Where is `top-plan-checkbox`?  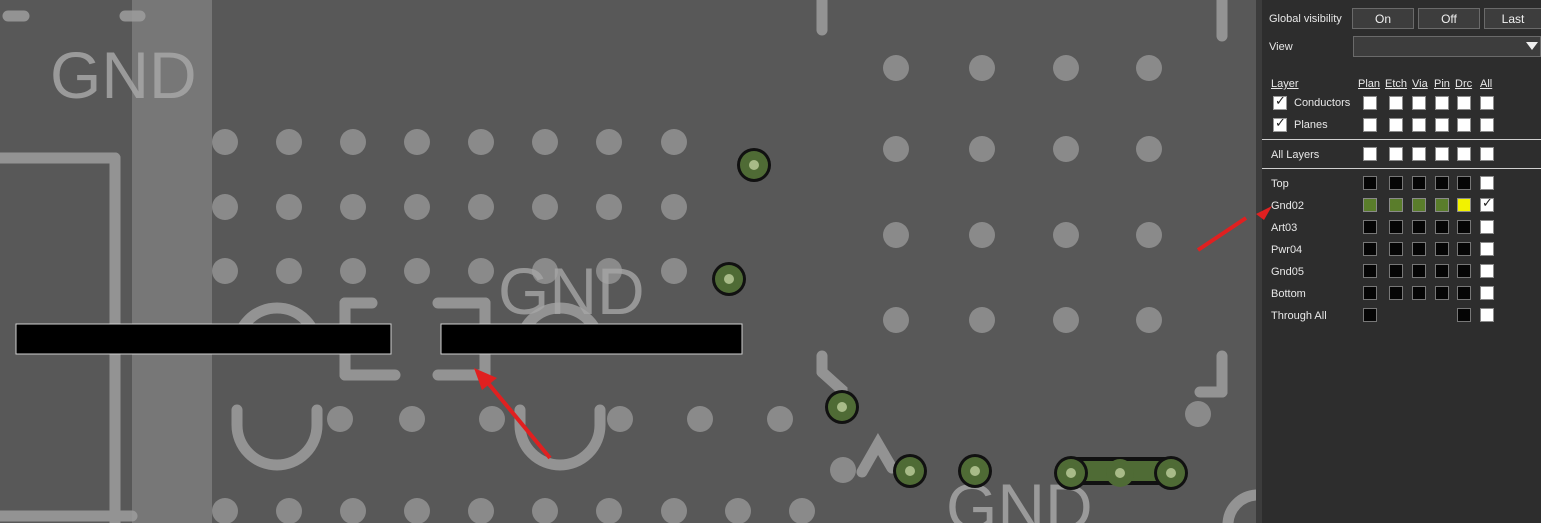 top-plan-checkbox is located at coordinates (1370, 183).